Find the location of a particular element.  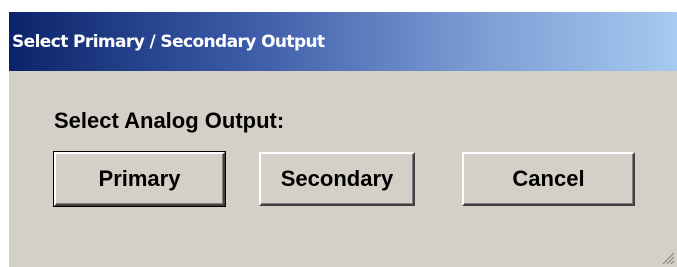

cancel-button: Cancel is located at coordinates (548, 179).